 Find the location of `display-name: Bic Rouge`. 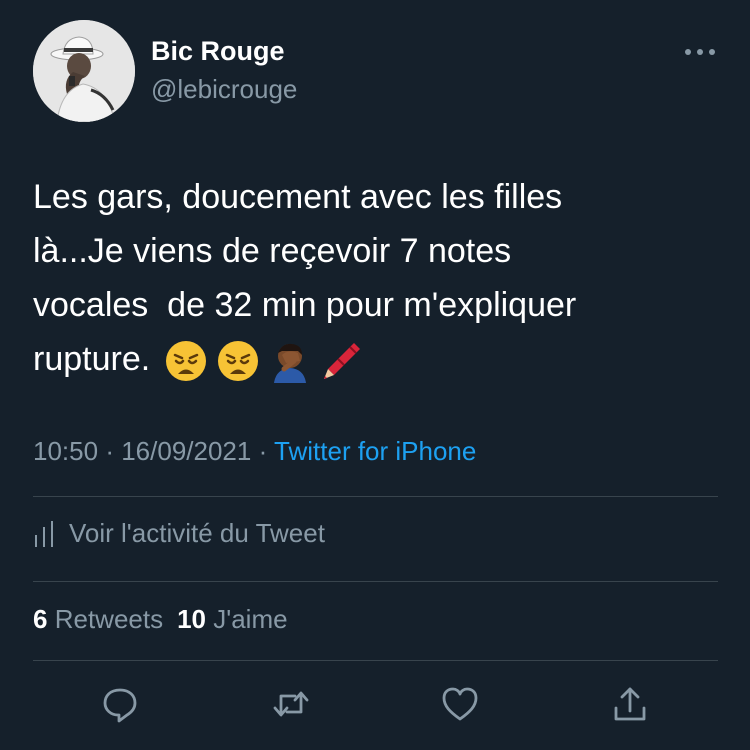

display-name: Bic Rouge is located at coordinates (218, 51).